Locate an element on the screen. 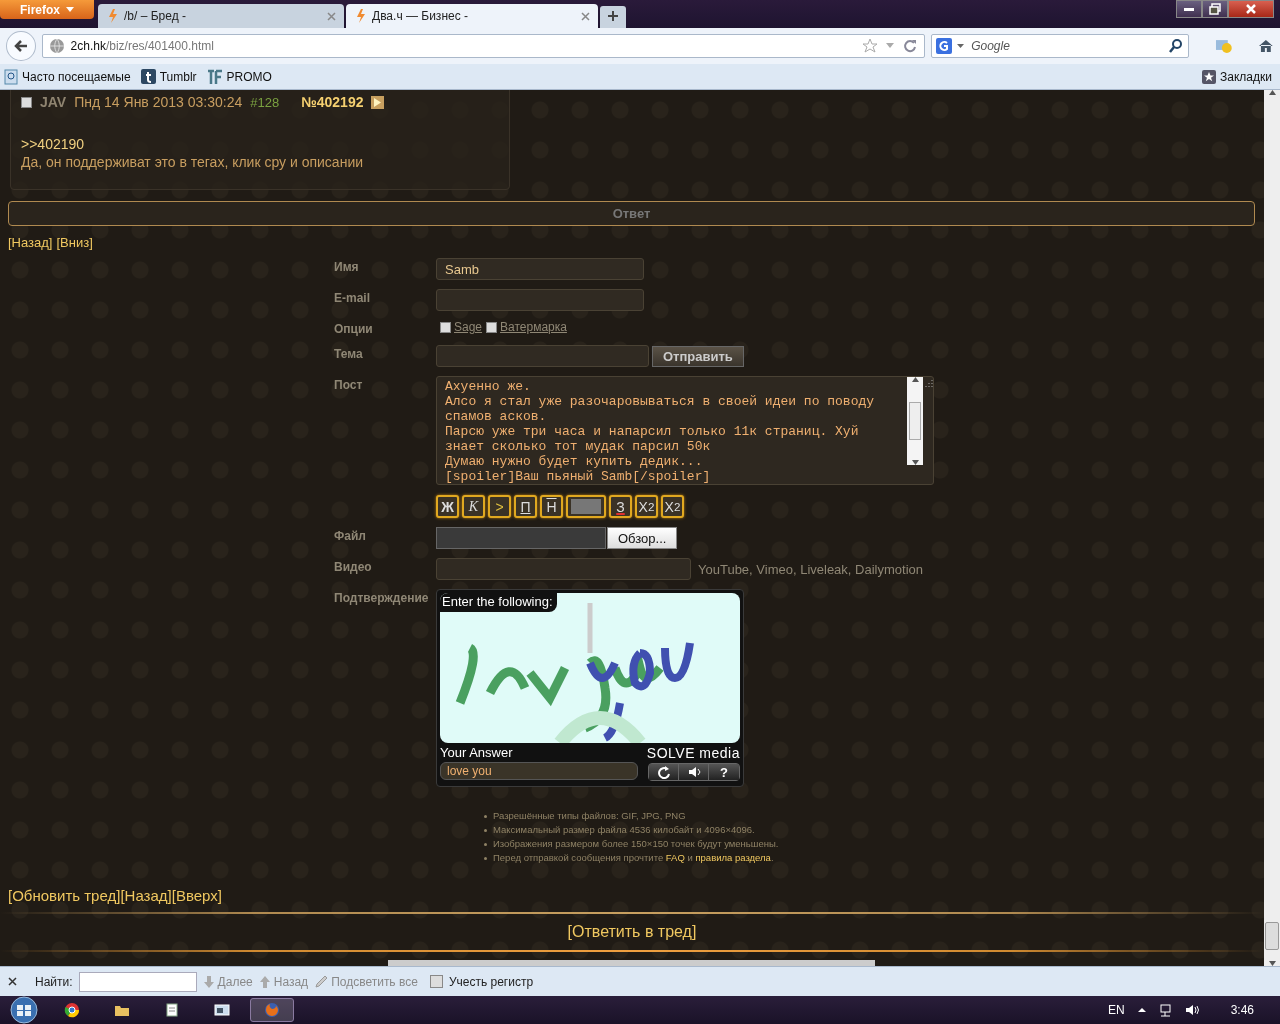  reply-thread-link: [Ответить в тред] is located at coordinates (632, 932).